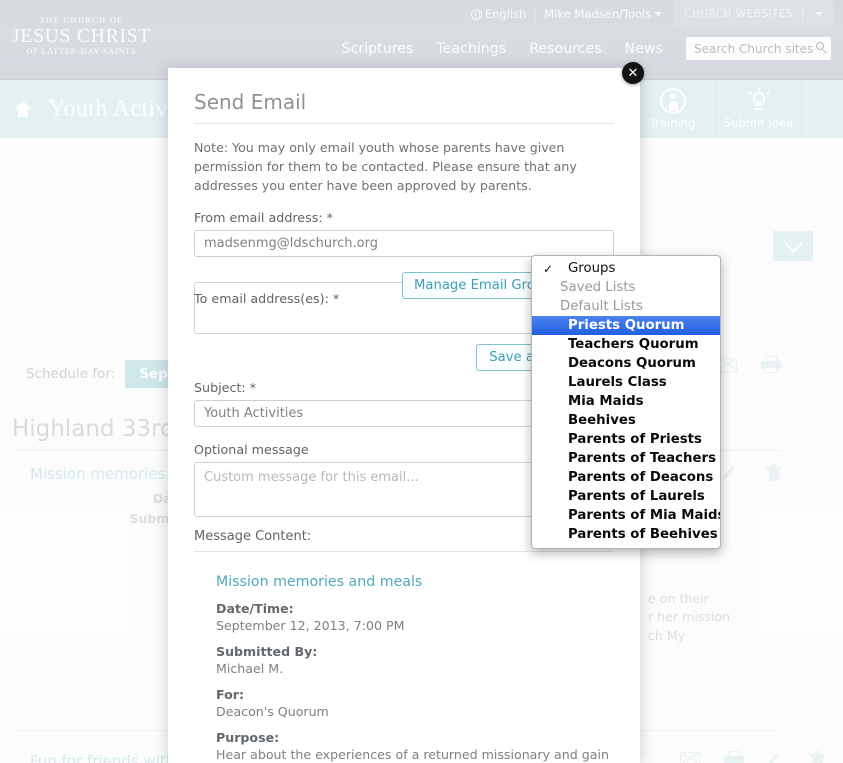 This screenshot has width=843, height=763. Describe the element at coordinates (598, 287) in the screenshot. I see `dropdown-header-saved-lists: Saved Lists` at that location.